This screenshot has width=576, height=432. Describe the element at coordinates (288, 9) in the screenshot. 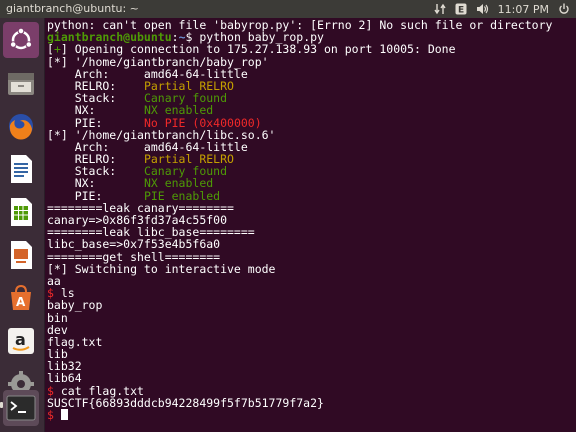

I see `top-panel: giantbranch@ubuntu: ~ E 11:07 PM` at that location.